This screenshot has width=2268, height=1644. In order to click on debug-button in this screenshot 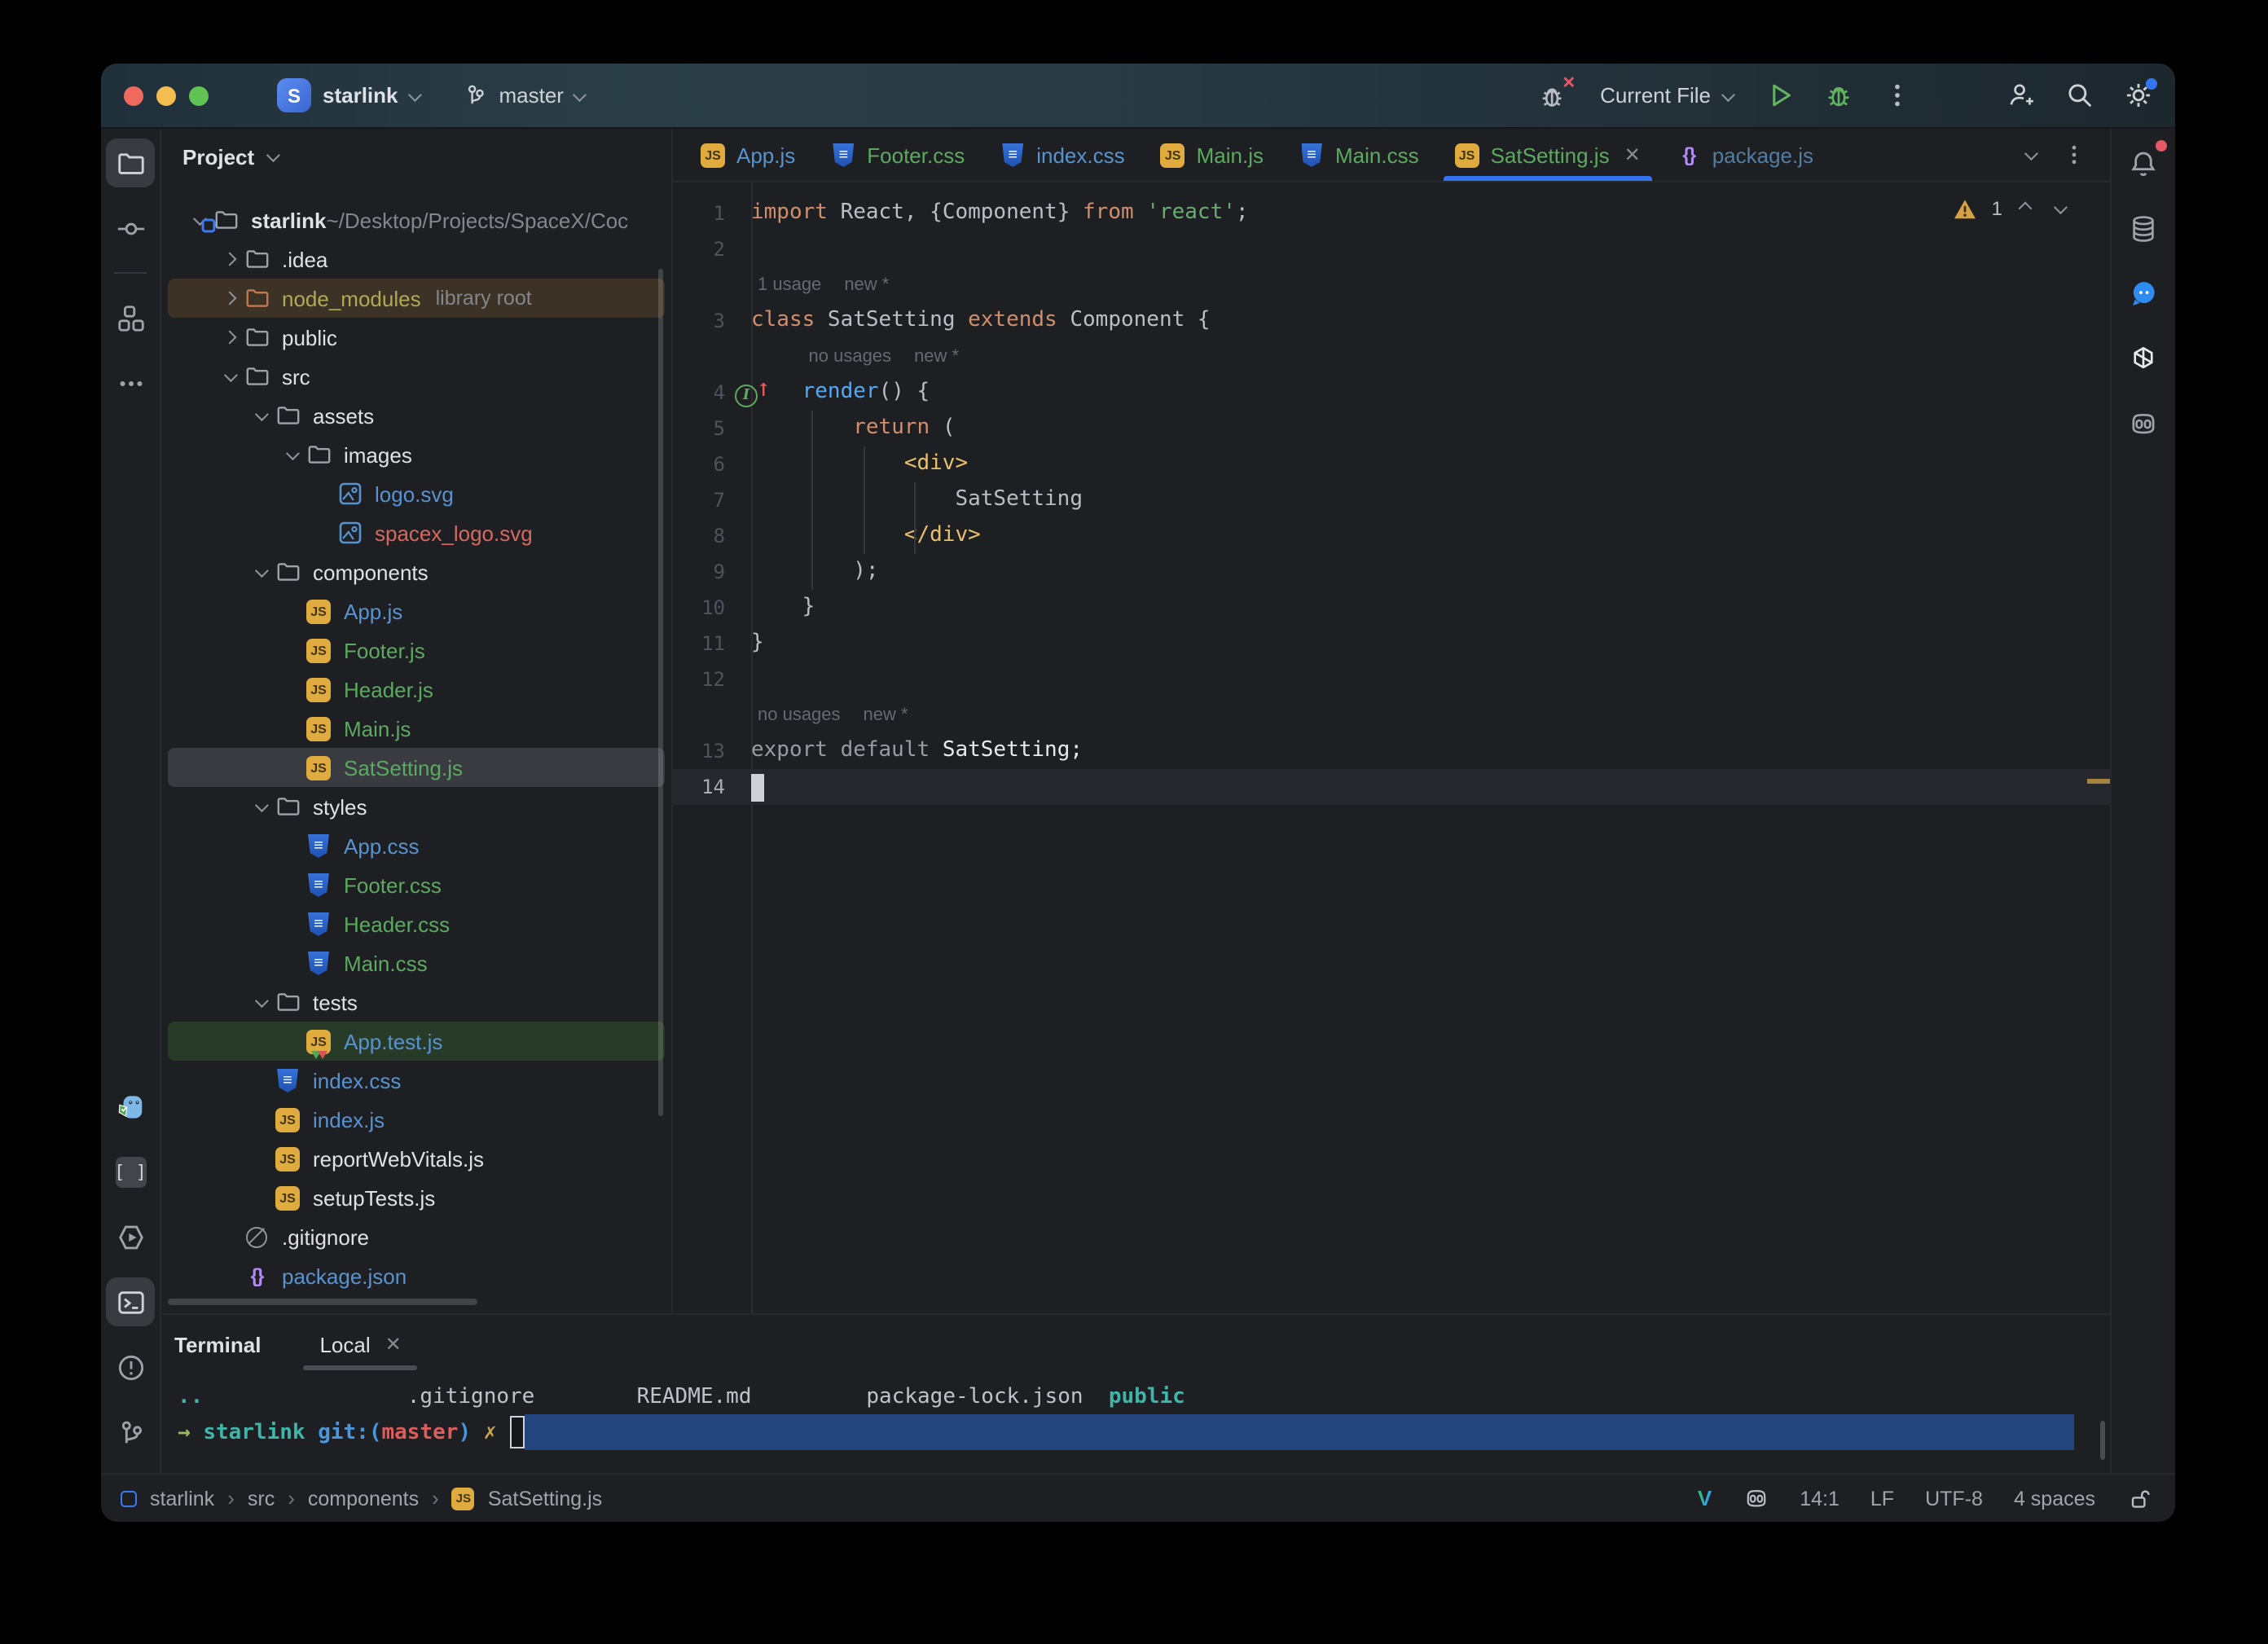, I will do `click(1838, 95)`.